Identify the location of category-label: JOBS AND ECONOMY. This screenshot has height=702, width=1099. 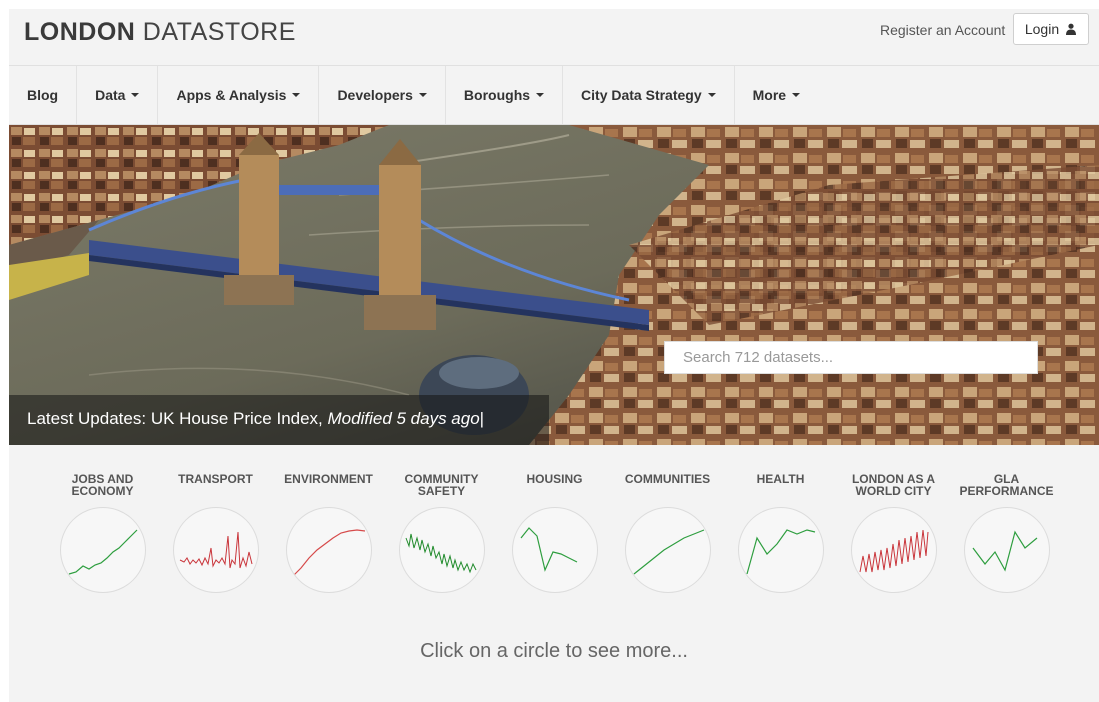
(102, 485).